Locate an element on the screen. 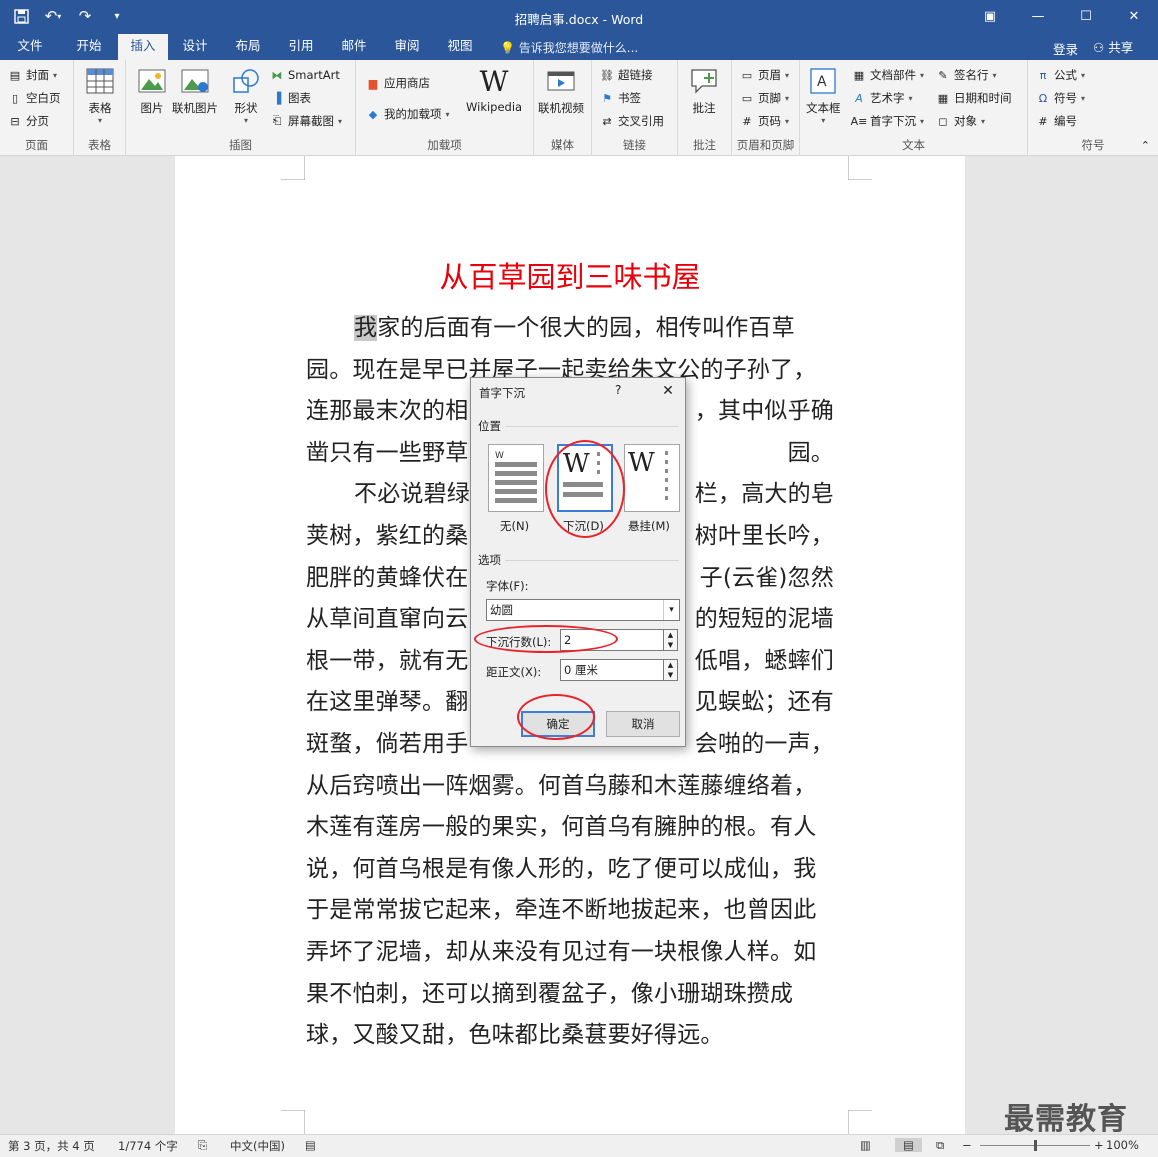 Image resolution: width=1158 pixels, height=1157 pixels. distance-spinner: ▲ ▼ is located at coordinates (671, 670).